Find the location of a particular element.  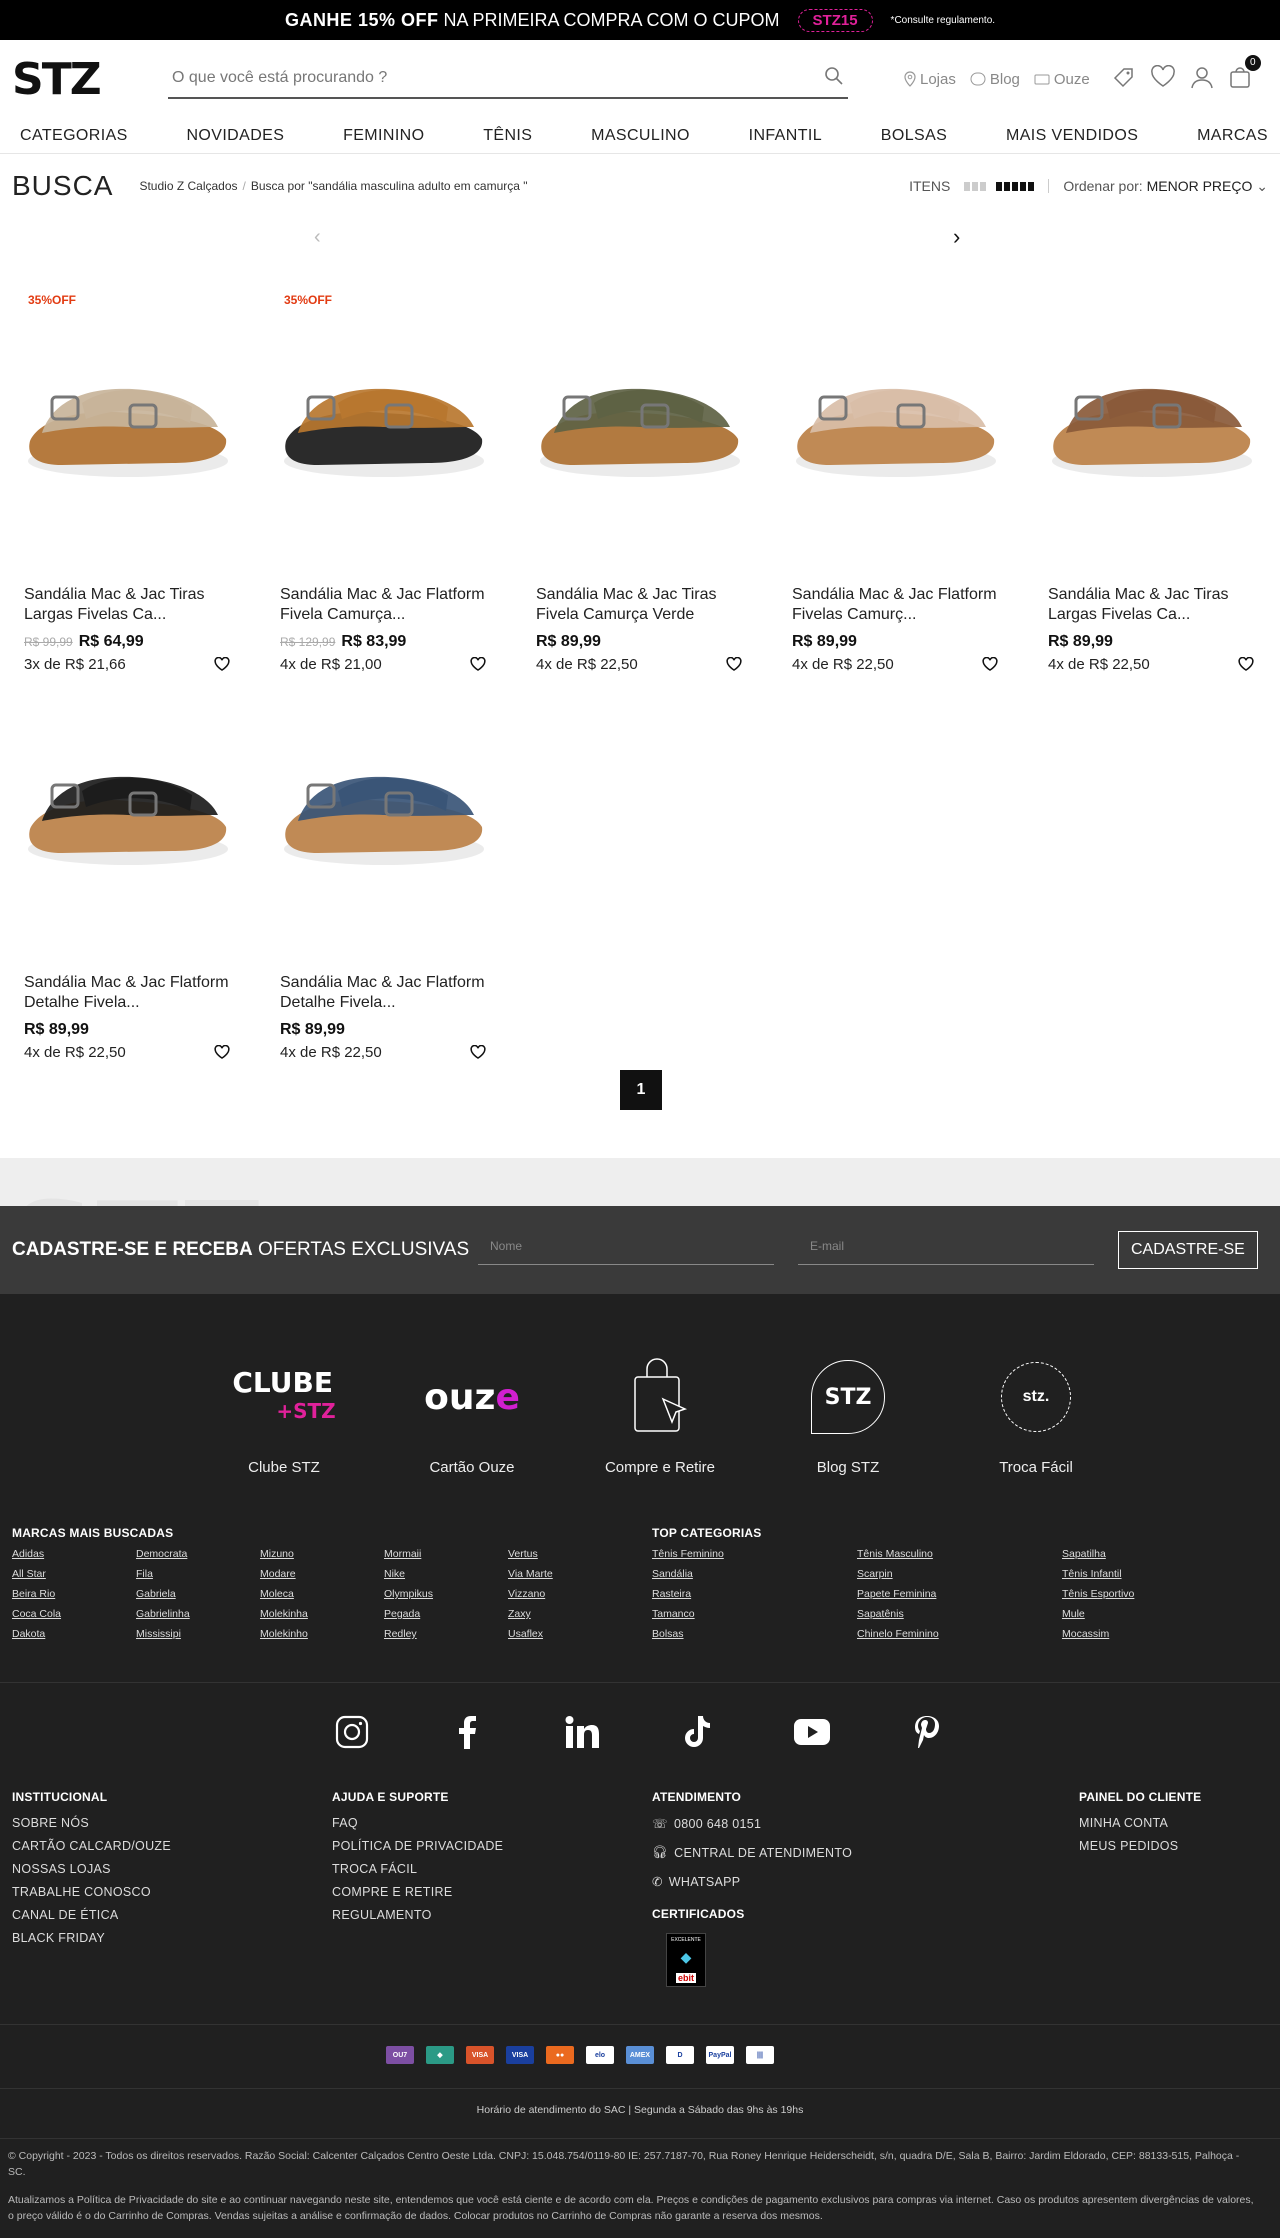

carousel-next-icon: › is located at coordinates (956, 237).